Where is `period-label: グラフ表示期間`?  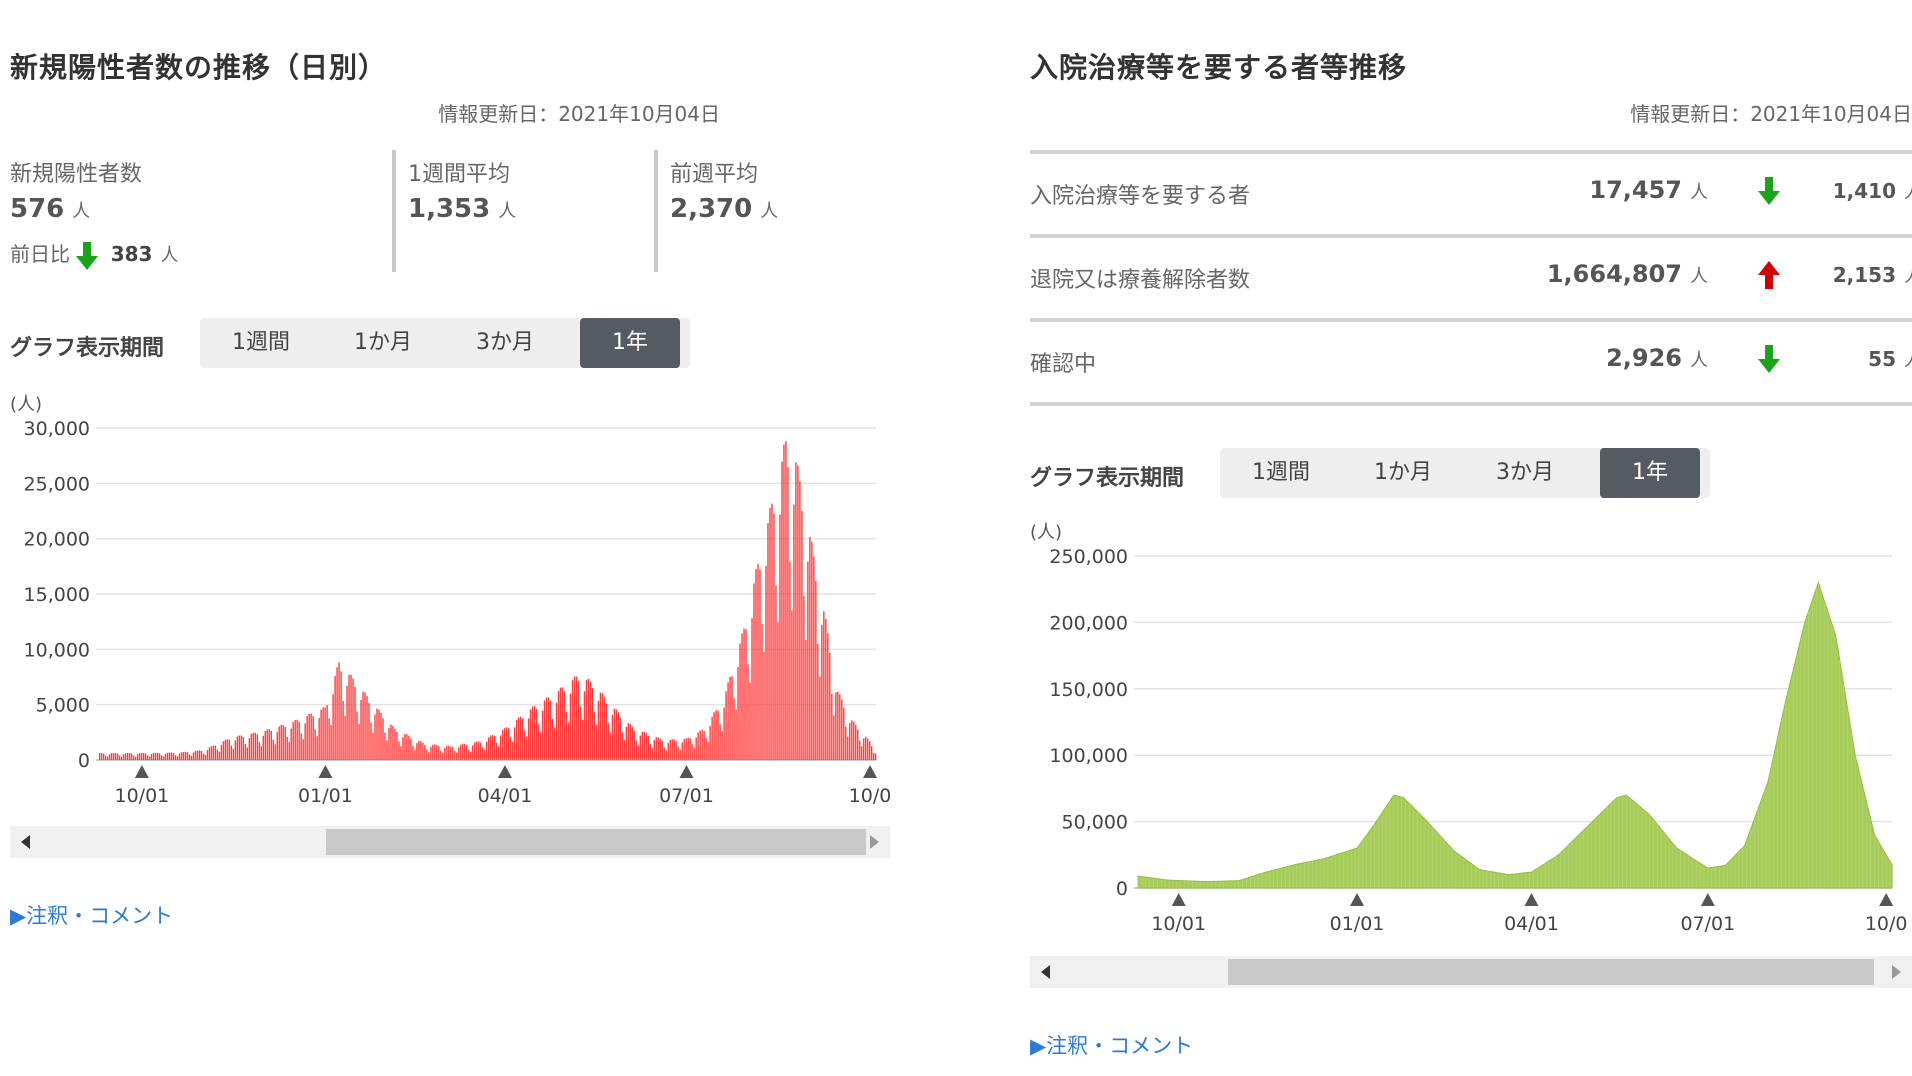 period-label: グラフ表示期間 is located at coordinates (1107, 478).